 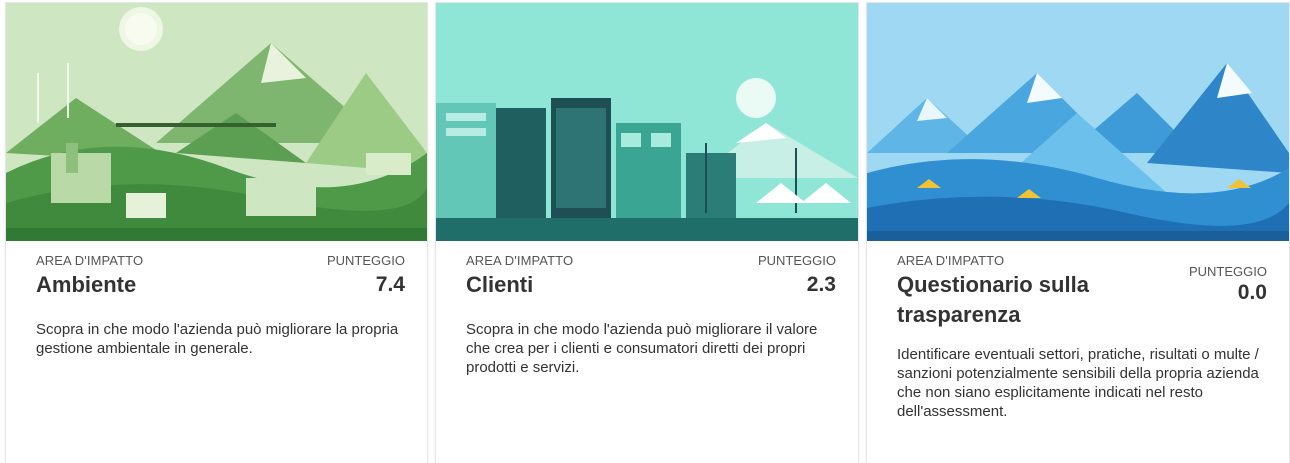 What do you see at coordinates (500, 284) in the screenshot?
I see `card-title: Clienti` at bounding box center [500, 284].